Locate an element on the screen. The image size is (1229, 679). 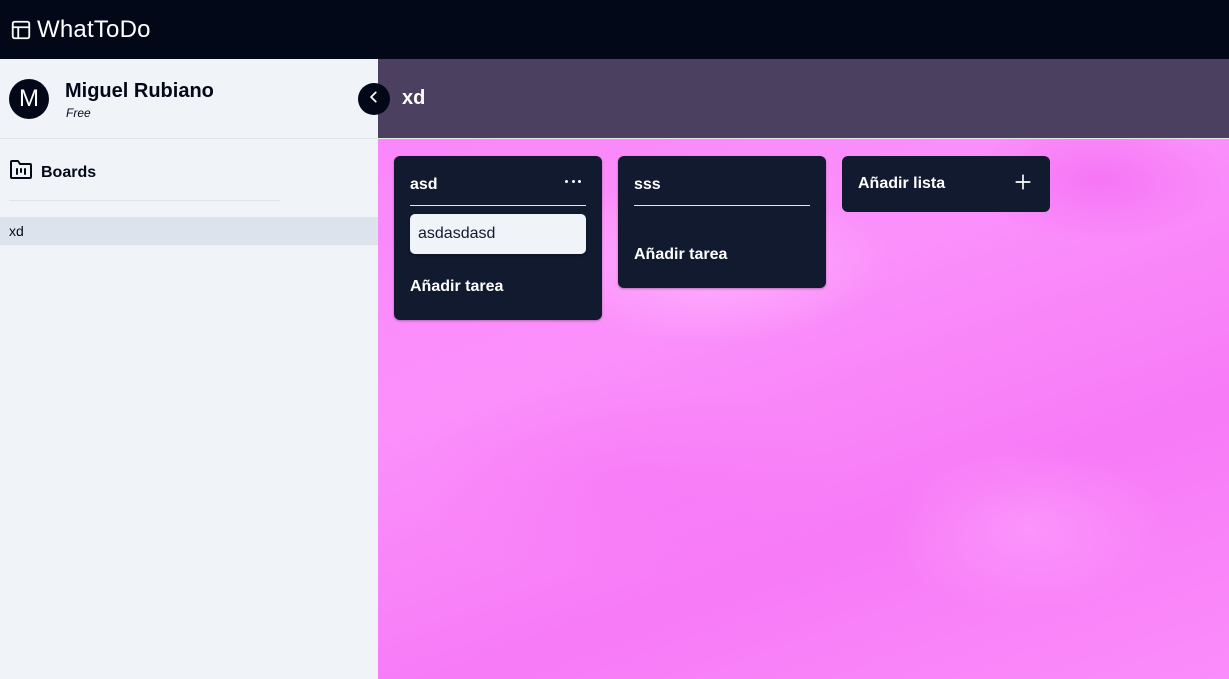
avatar: M is located at coordinates (29, 99).